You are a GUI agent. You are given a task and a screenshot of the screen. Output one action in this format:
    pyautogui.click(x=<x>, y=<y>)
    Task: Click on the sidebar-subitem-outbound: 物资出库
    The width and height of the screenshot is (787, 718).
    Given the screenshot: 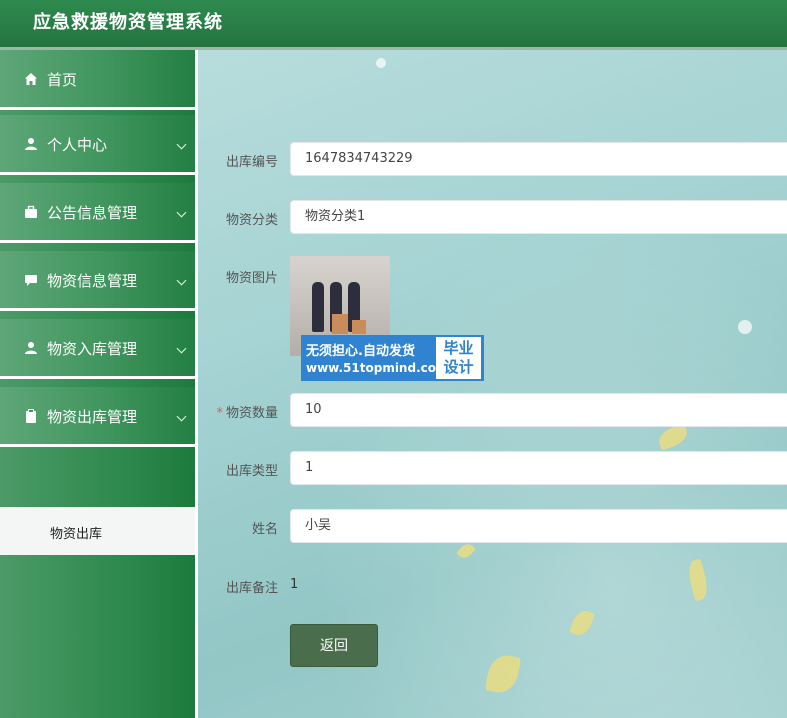 What is the action you would take?
    pyautogui.click(x=97, y=531)
    